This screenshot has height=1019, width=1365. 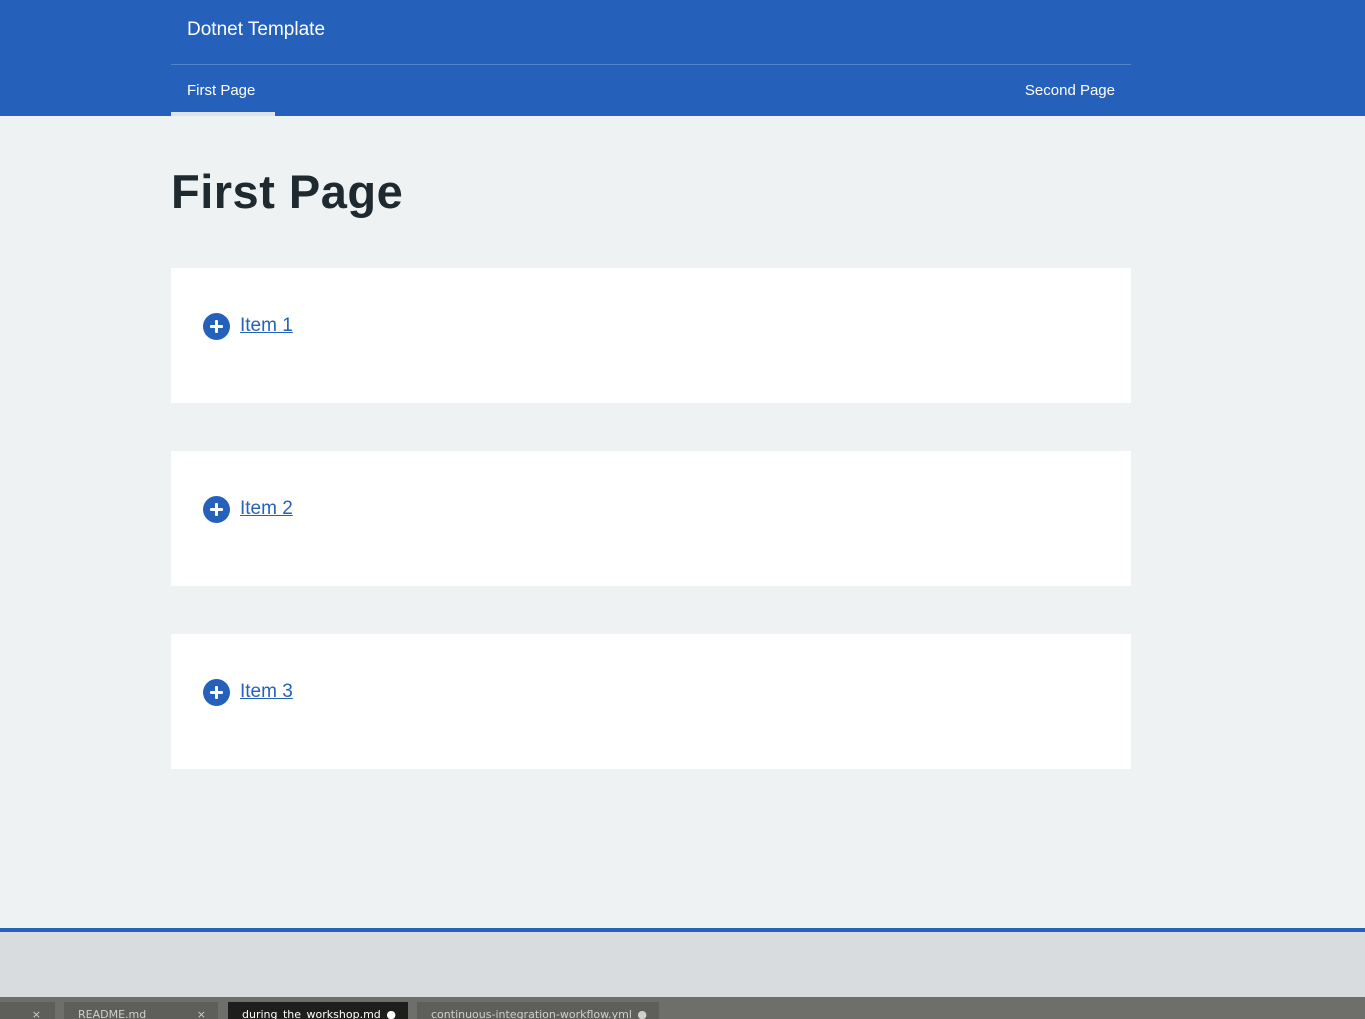 What do you see at coordinates (651, 64) in the screenshot?
I see `header-divider` at bounding box center [651, 64].